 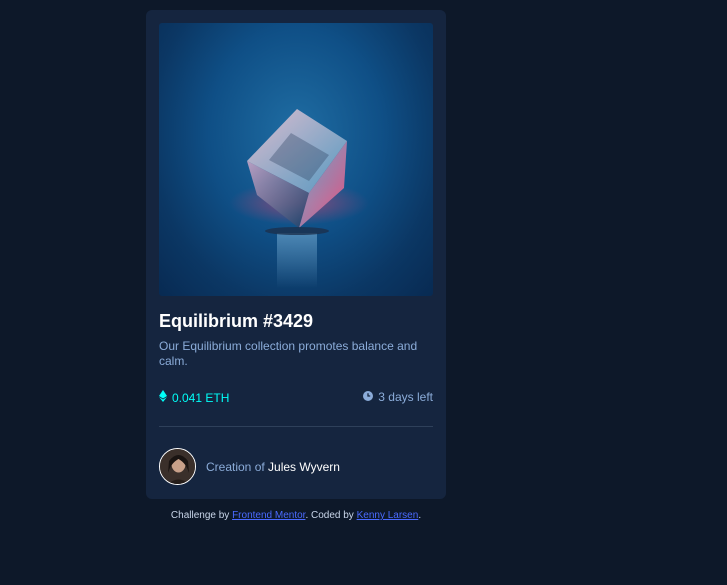 I want to click on card-title: Equilibrium #3429, so click(x=236, y=321).